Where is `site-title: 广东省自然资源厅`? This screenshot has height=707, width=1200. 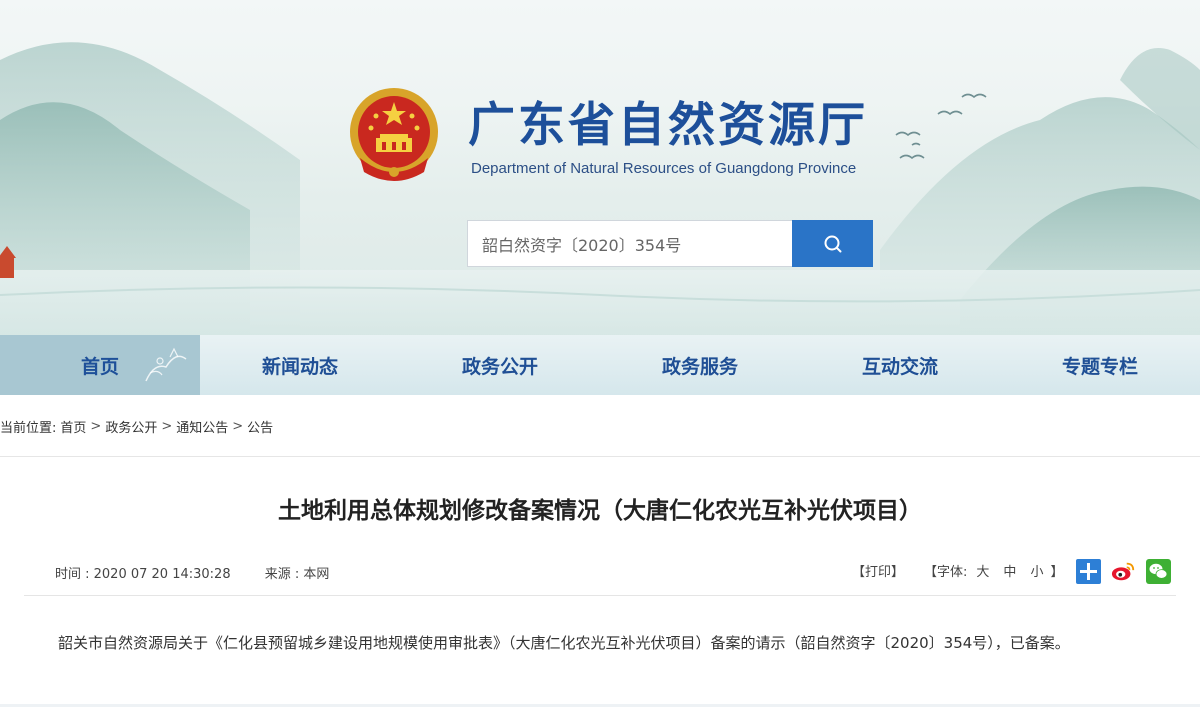
site-title: 广东省自然资源厅 is located at coordinates (668, 125).